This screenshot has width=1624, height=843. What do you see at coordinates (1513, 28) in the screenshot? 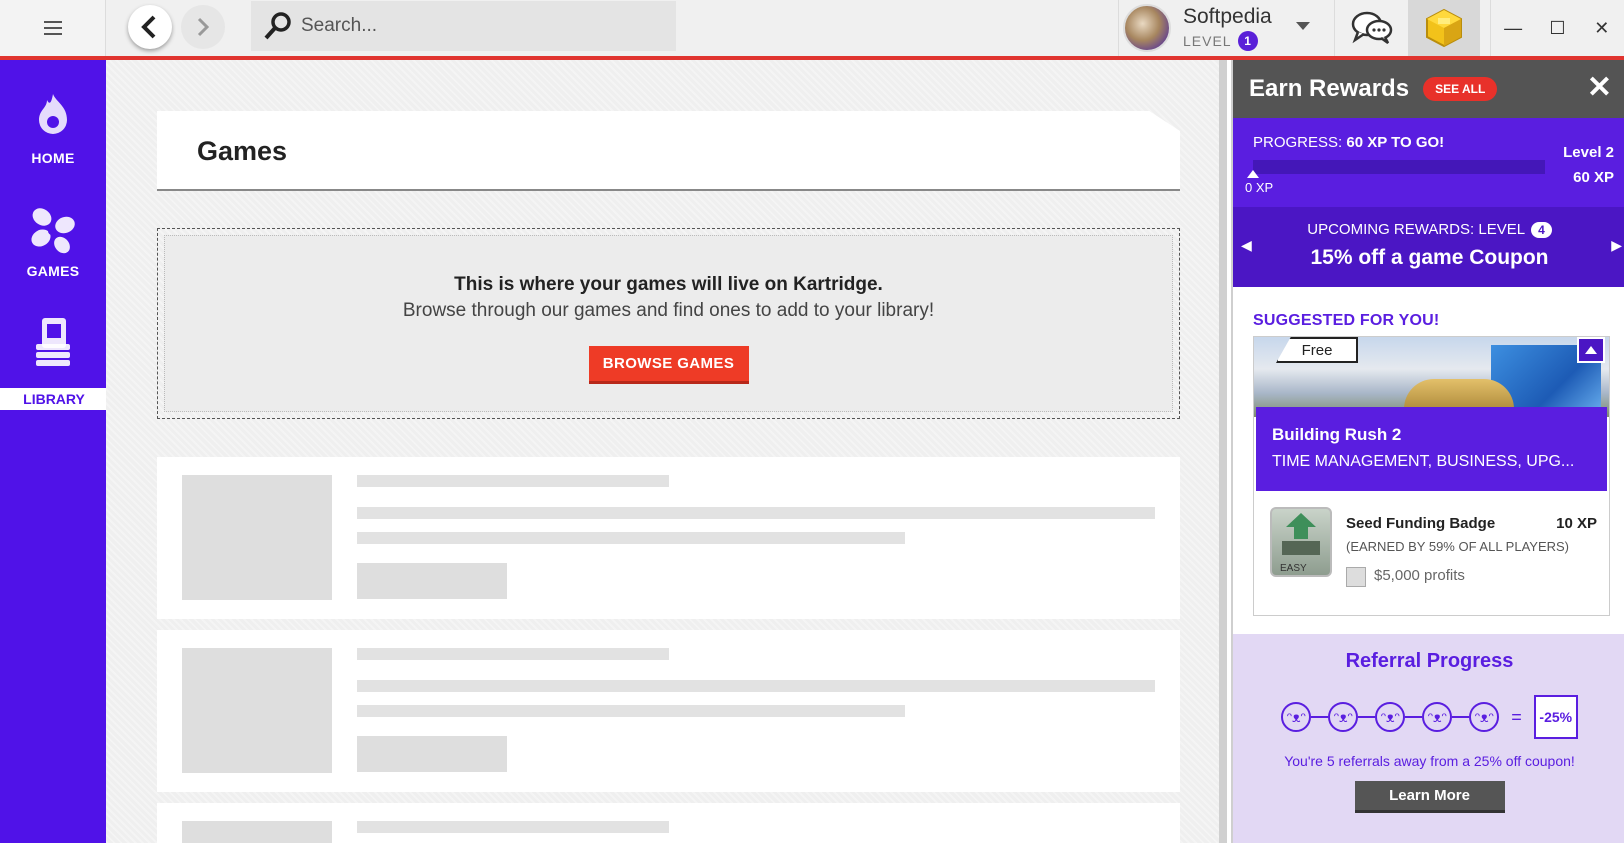
I see `minimize-button: —` at bounding box center [1513, 28].